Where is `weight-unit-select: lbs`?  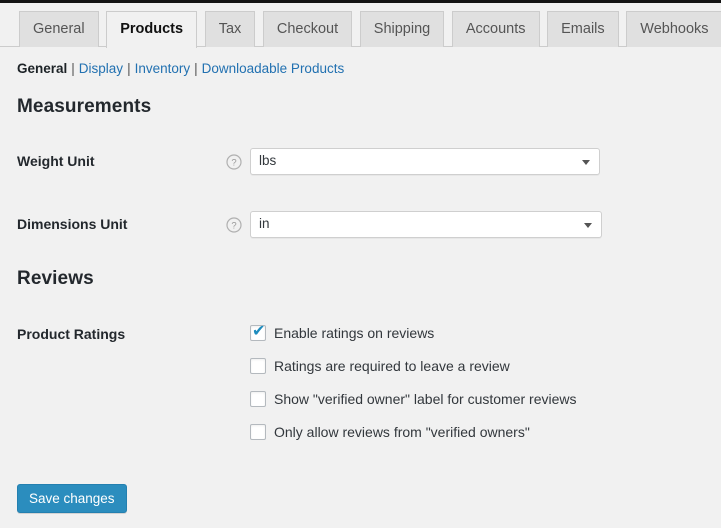 weight-unit-select: lbs is located at coordinates (425, 161).